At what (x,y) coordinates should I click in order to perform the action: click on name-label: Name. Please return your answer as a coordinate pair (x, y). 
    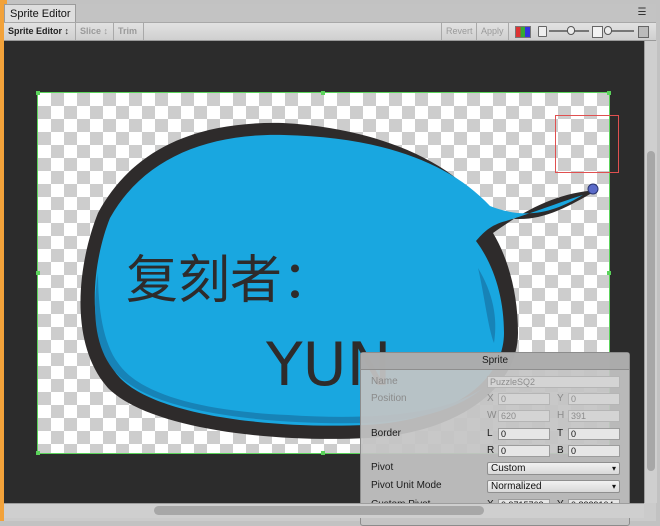
    Looking at the image, I should click on (384, 381).